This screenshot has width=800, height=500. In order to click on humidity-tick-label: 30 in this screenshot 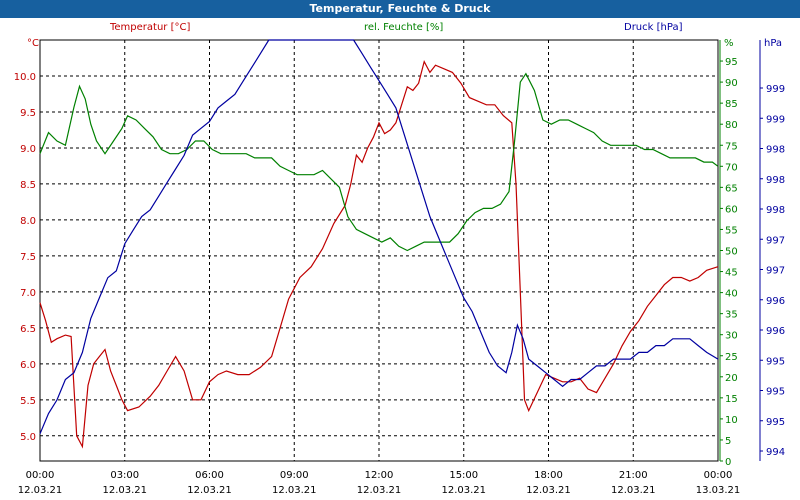, I will do `click(731, 336)`.